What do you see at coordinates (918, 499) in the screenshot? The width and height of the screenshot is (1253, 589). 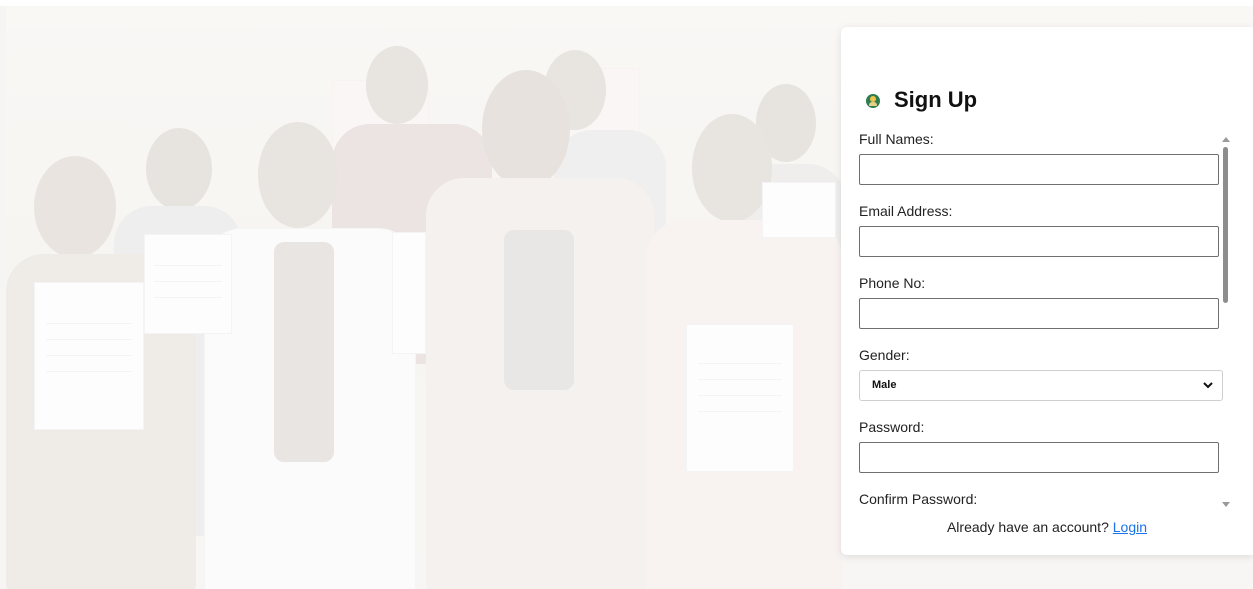 I see `confirm-password-label: Confirm Password:` at bounding box center [918, 499].